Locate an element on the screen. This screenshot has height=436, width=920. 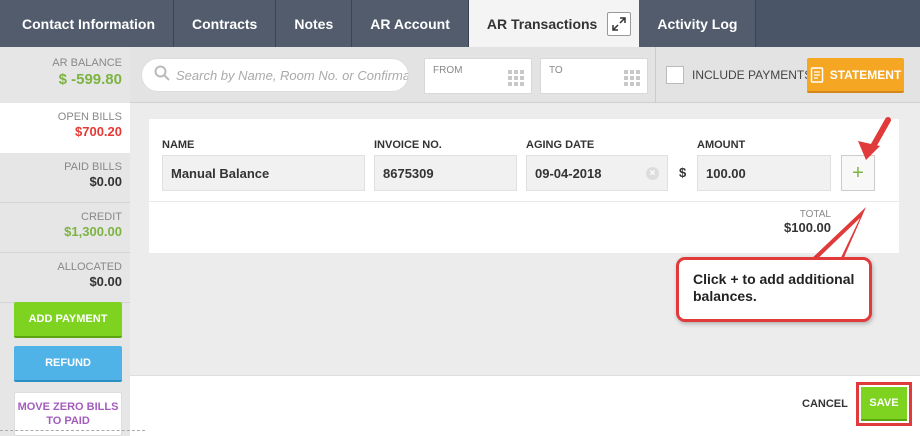
tab-label: Contact Information is located at coordinates (88, 23).